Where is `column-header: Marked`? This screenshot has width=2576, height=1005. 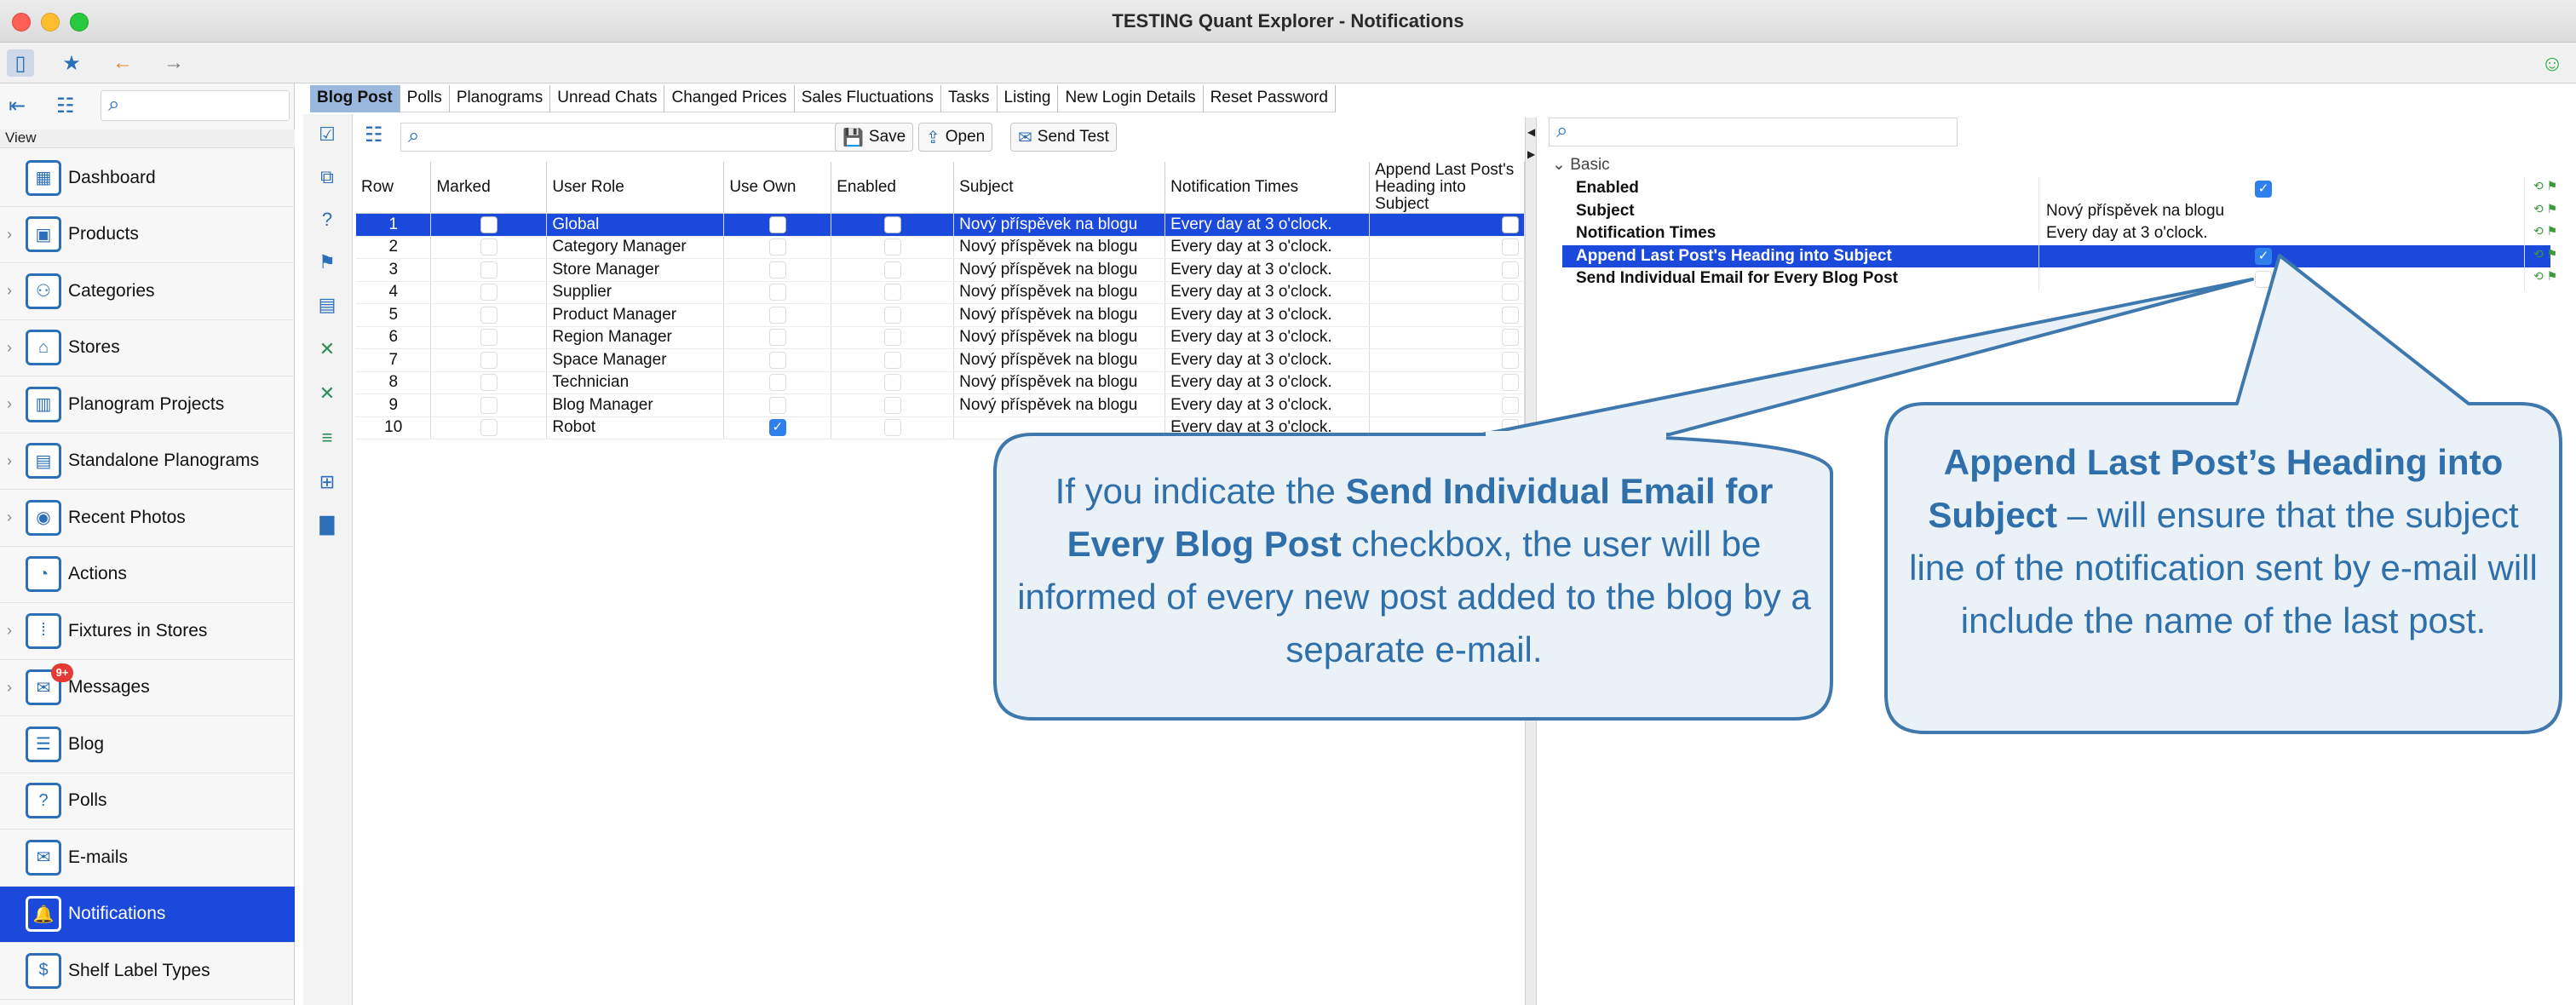 column-header: Marked is located at coordinates (489, 188).